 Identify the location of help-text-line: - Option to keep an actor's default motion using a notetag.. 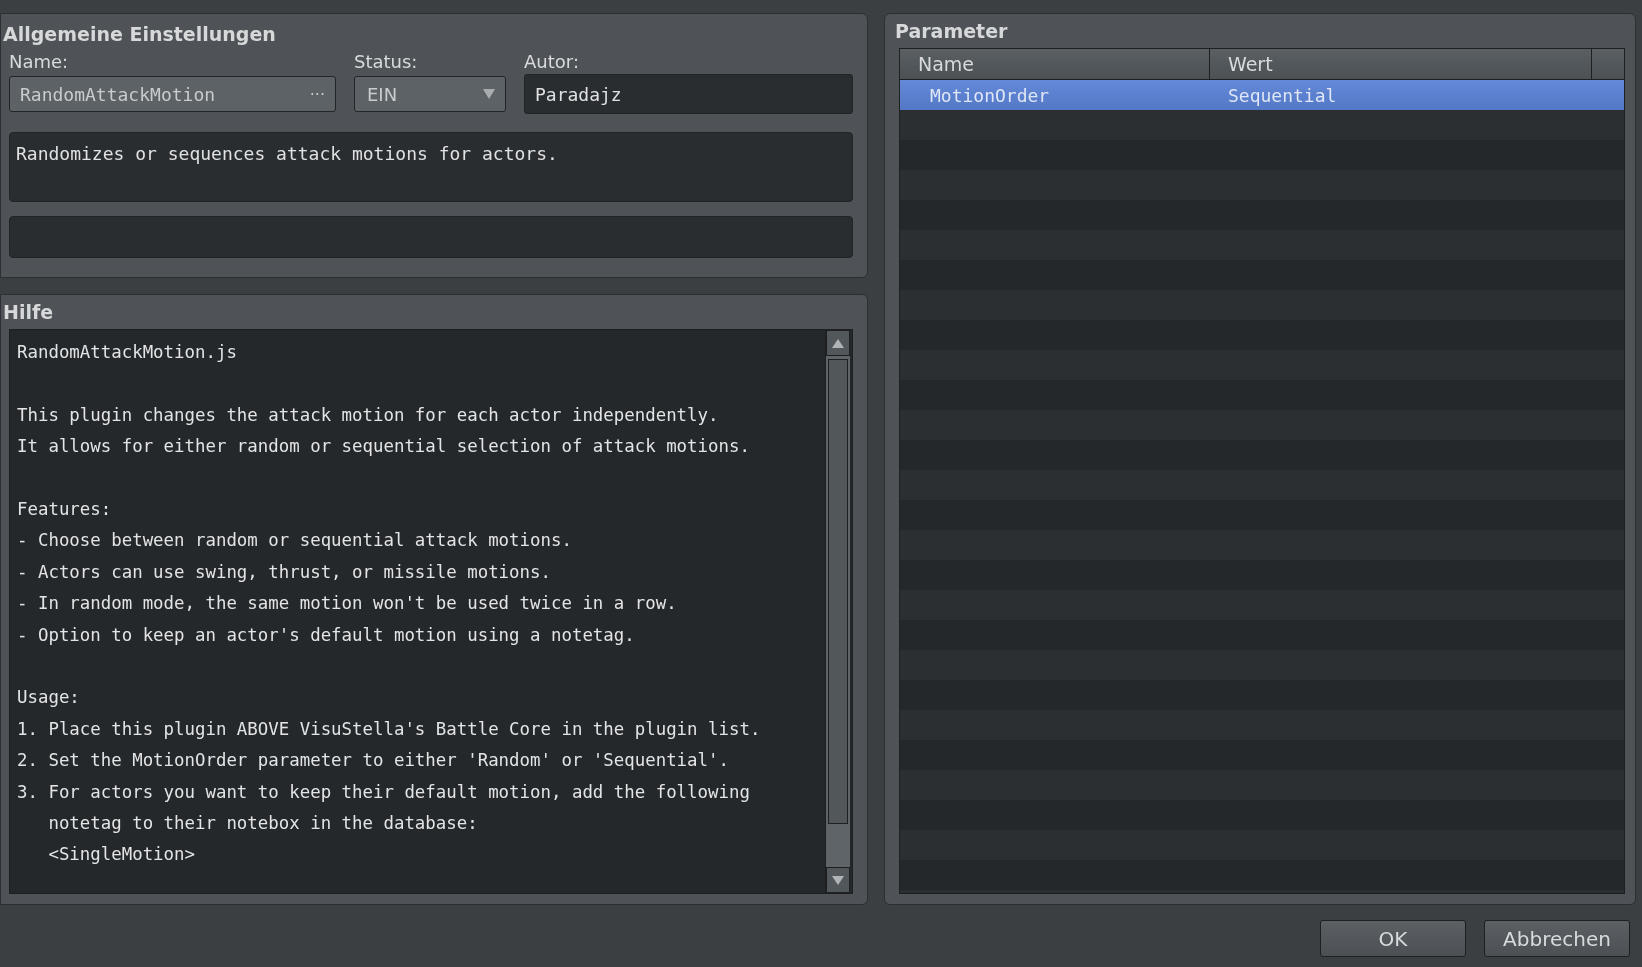
(326, 635).